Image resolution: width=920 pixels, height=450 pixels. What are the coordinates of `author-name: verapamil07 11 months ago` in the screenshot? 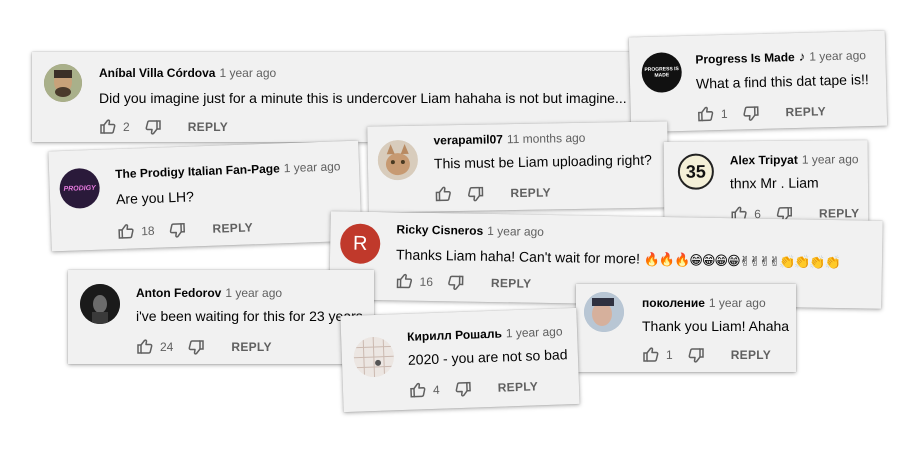 It's located at (509, 139).